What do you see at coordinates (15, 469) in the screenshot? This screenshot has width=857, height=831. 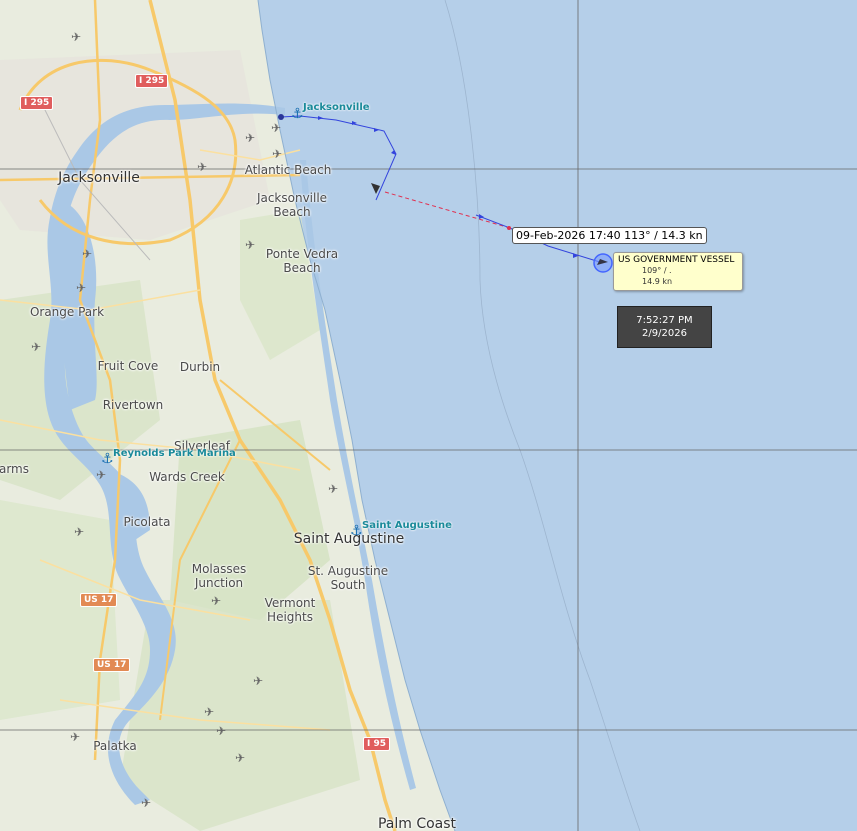 I see `place-label: arms` at bounding box center [15, 469].